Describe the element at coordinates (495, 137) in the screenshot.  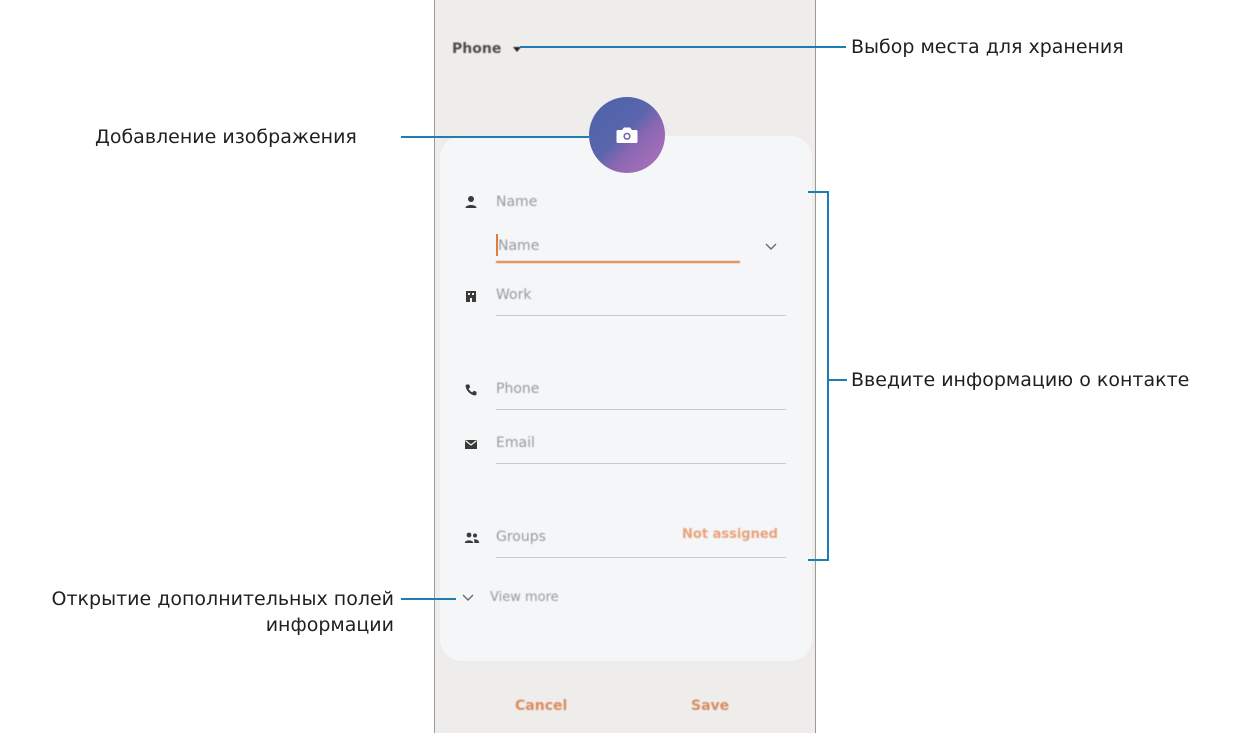
I see `callout-line-image` at that location.